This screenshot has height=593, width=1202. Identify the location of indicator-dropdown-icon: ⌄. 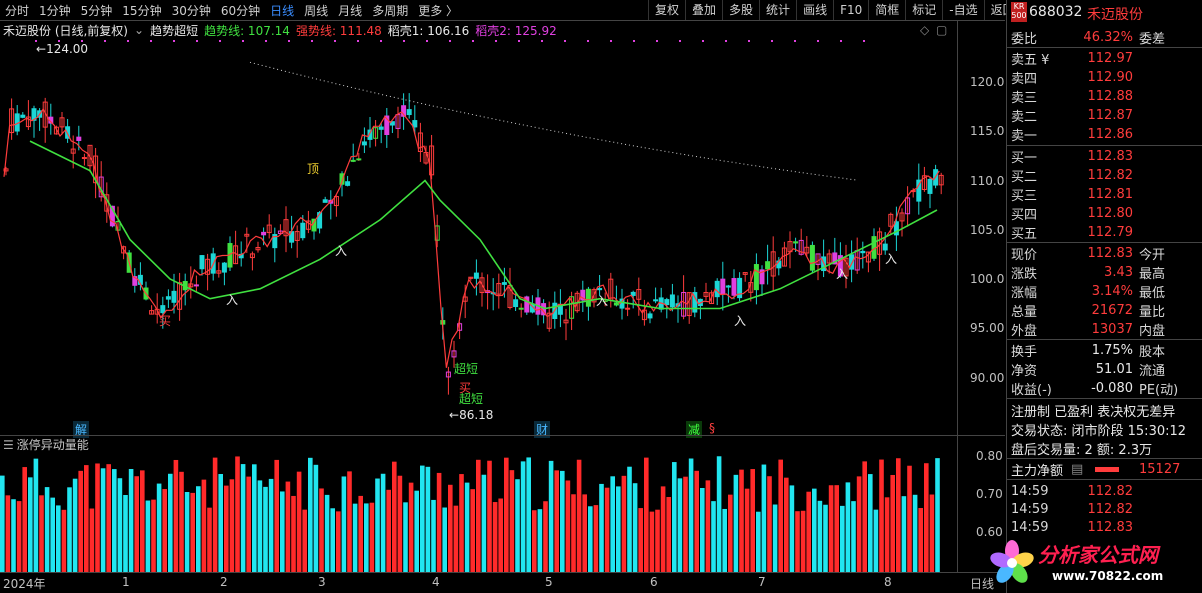
(139, 30).